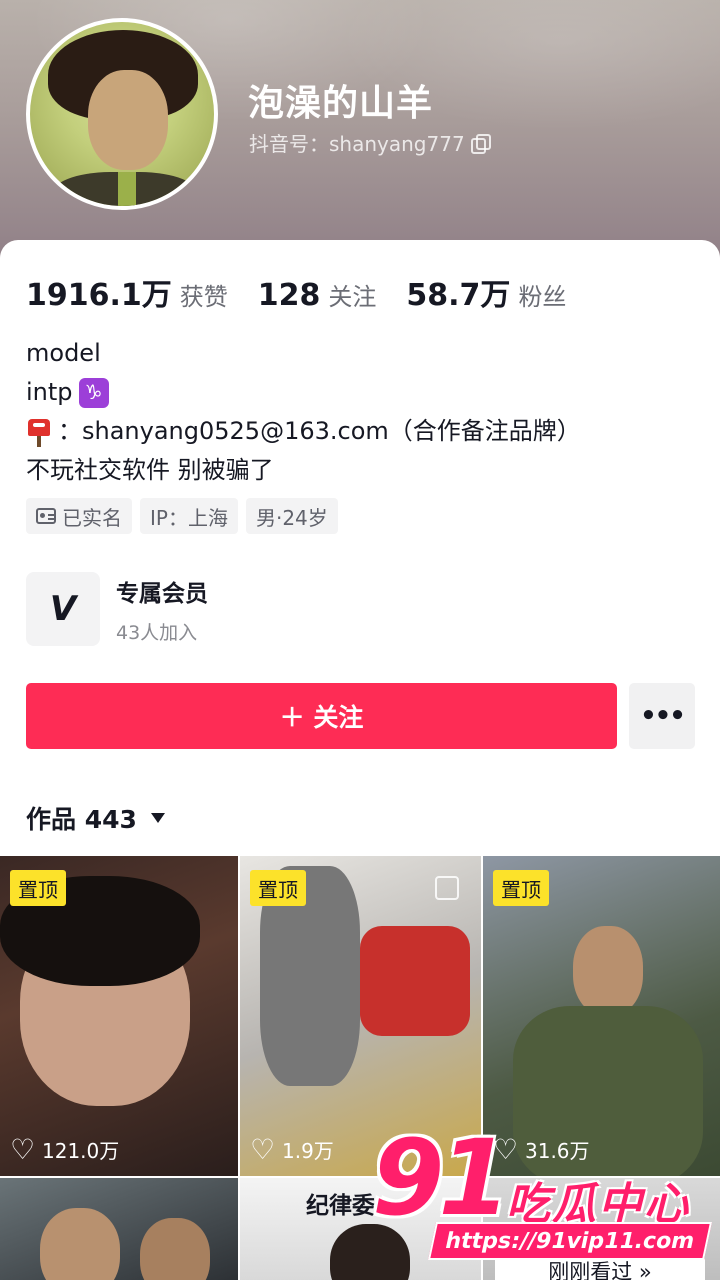  What do you see at coordinates (458, 295) in the screenshot?
I see `stat-followers-number: 58.7万` at bounding box center [458, 295].